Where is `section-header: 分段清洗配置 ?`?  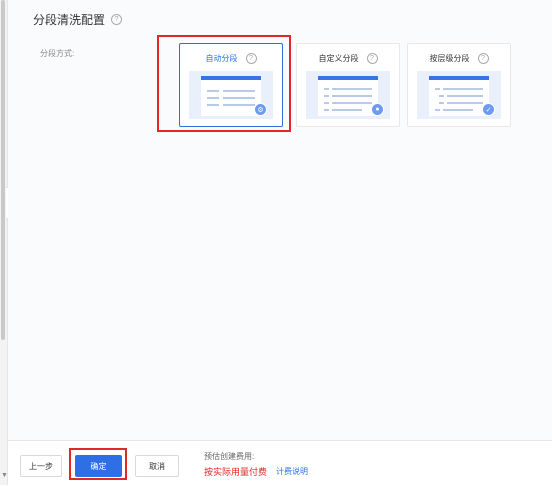 section-header: 分段清洗配置 ? is located at coordinates (78, 19).